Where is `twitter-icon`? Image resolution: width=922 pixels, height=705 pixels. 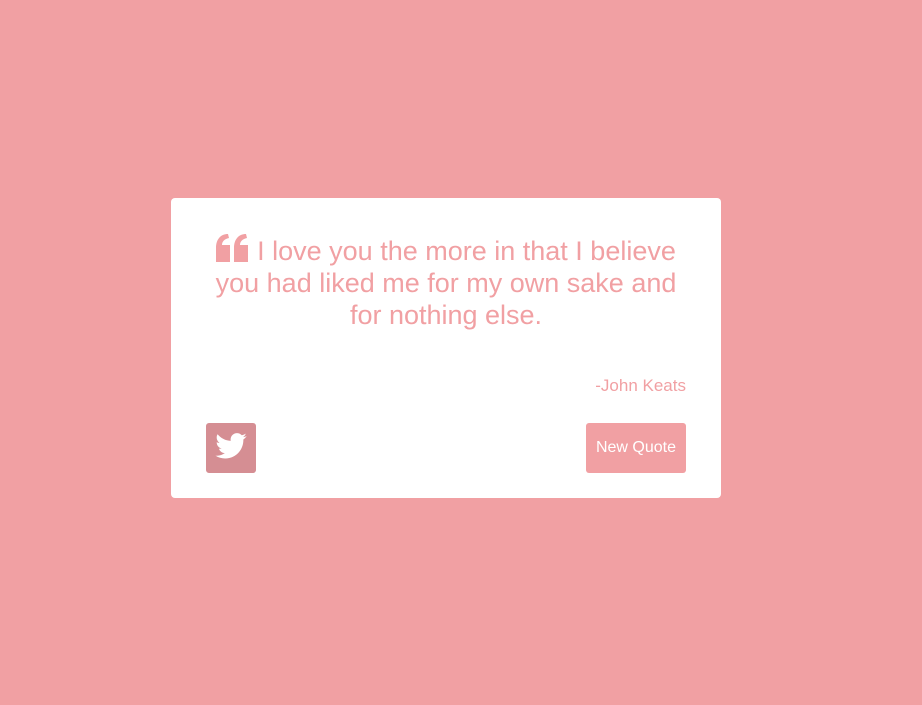 twitter-icon is located at coordinates (231, 448).